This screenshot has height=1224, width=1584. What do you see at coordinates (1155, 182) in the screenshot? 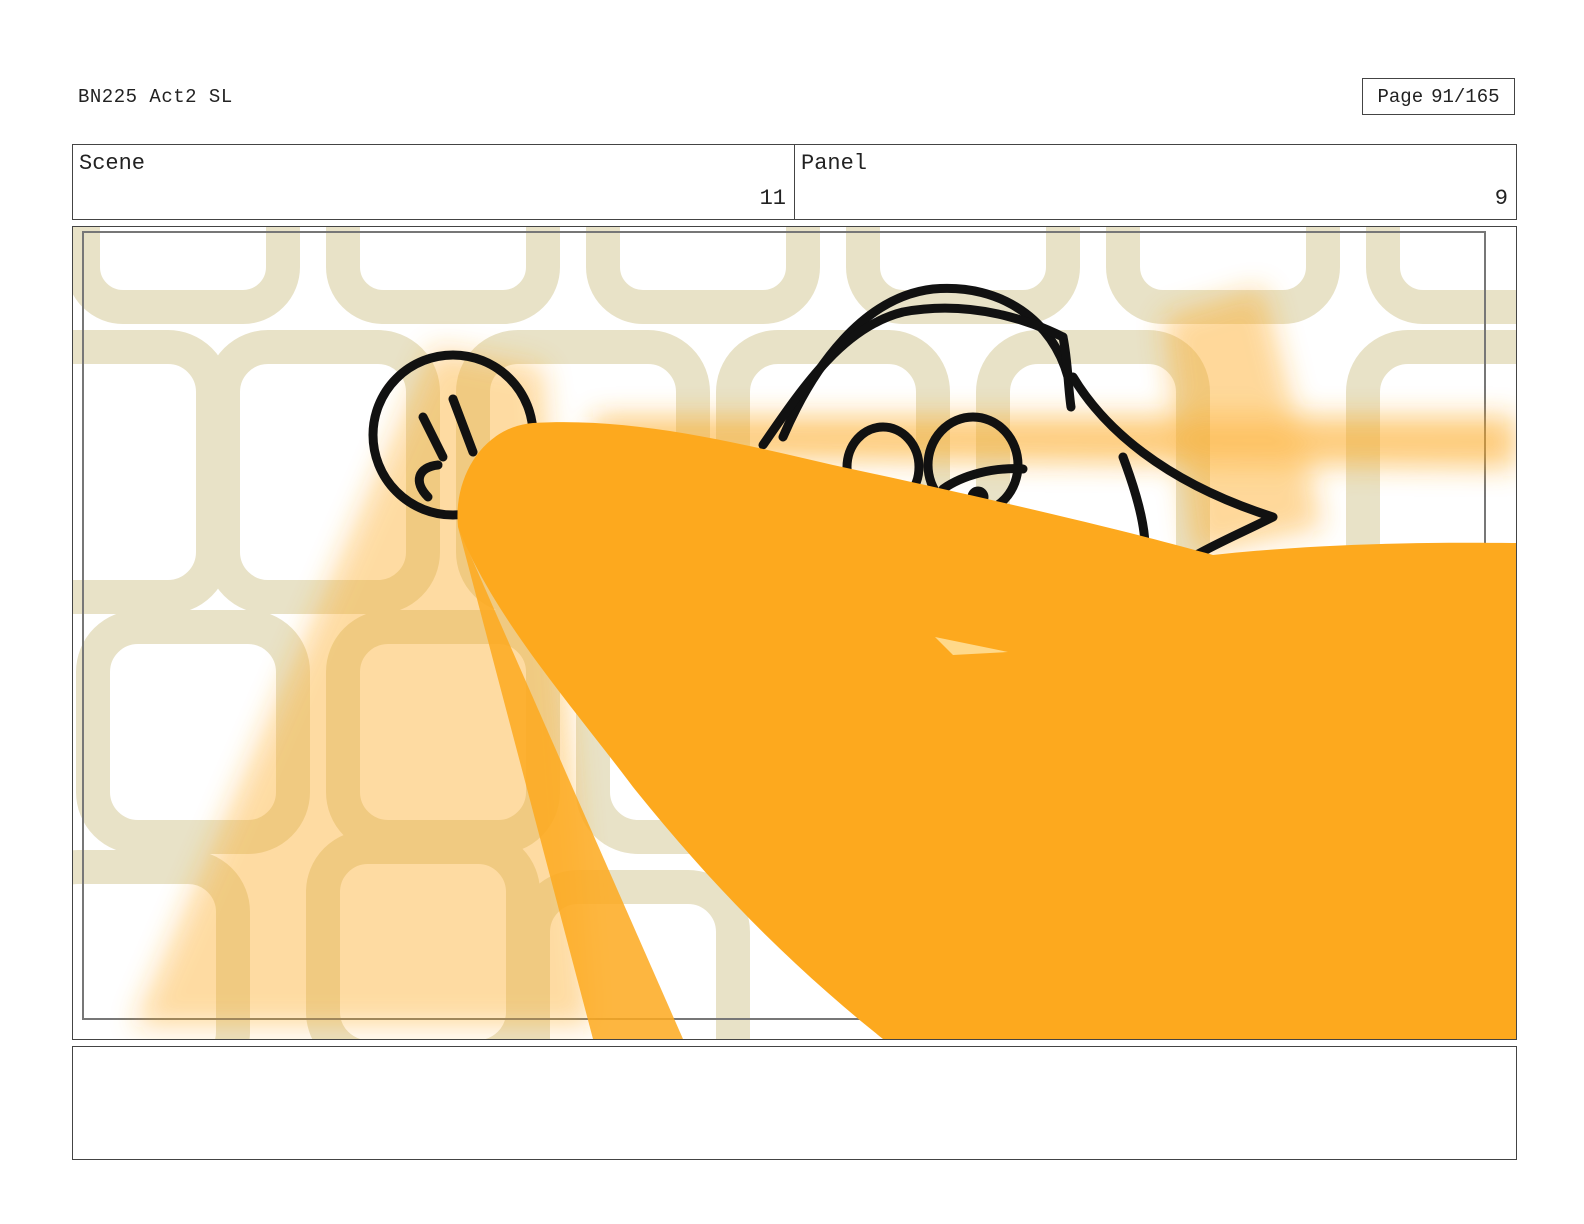
I see `panel-cell: Panel 9` at bounding box center [1155, 182].